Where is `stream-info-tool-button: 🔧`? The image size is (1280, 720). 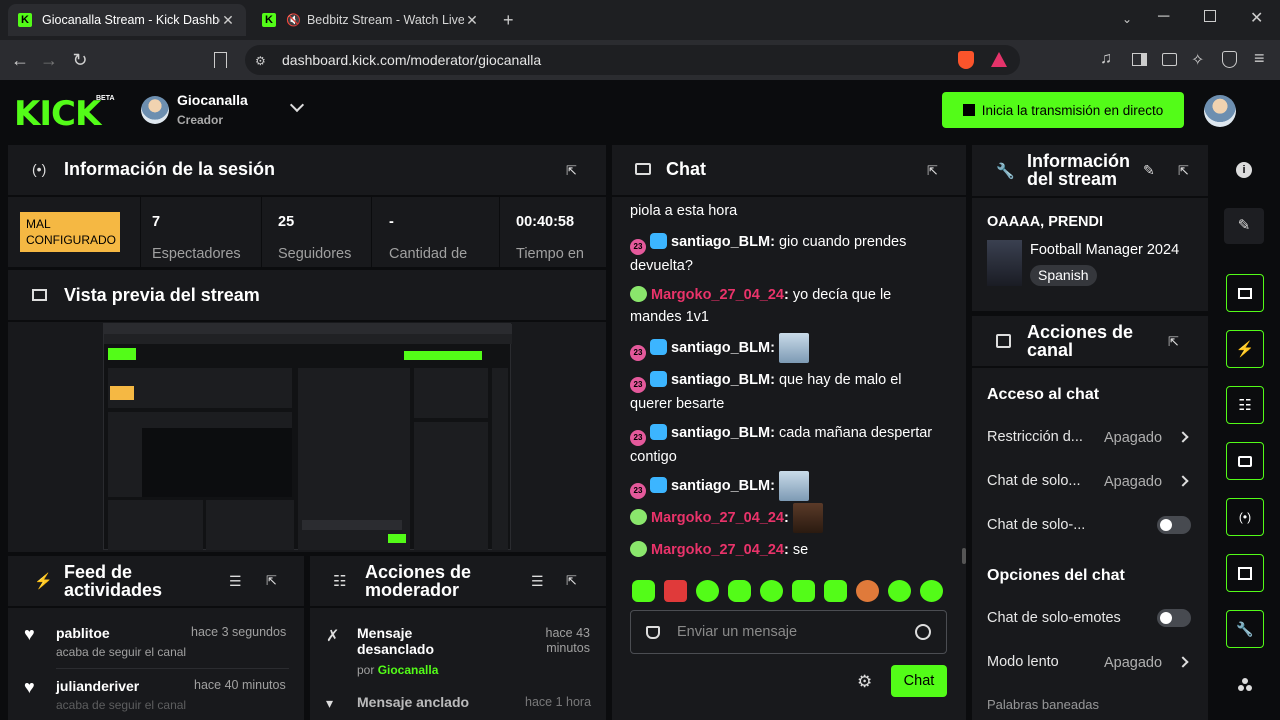 stream-info-tool-button: 🔧 is located at coordinates (1245, 629).